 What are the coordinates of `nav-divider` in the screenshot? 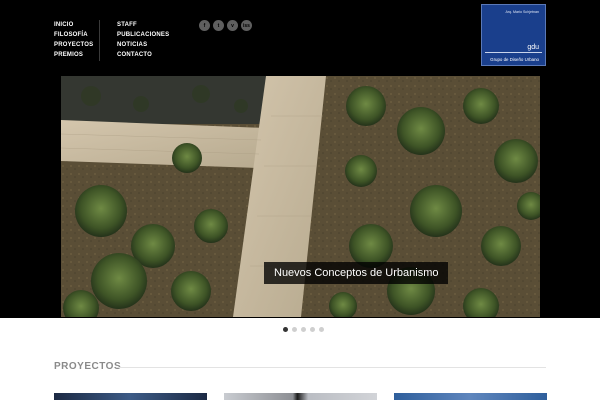 It's located at (99, 40).